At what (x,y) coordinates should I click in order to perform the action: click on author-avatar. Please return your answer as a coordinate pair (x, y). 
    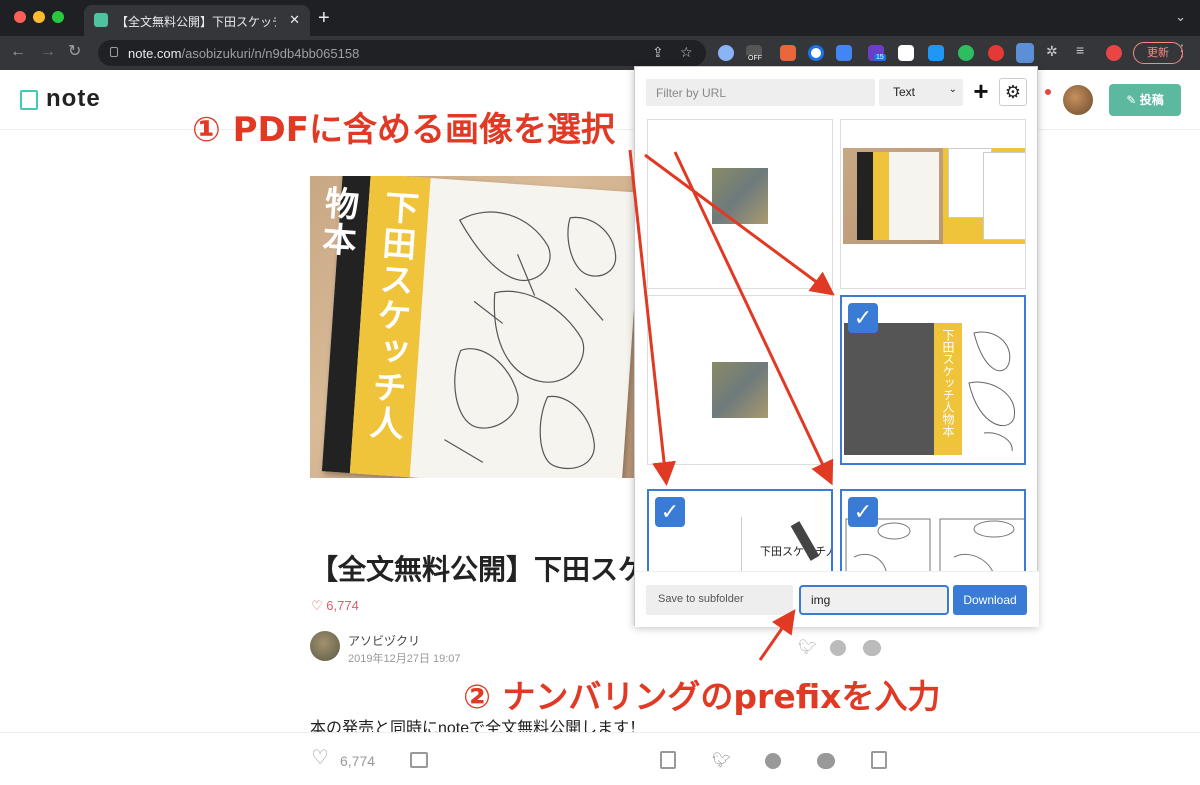
    Looking at the image, I should click on (325, 646).